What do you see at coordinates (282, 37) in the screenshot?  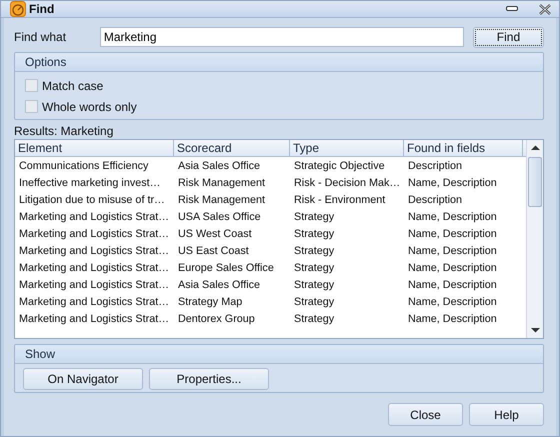 I see `find-input-field: Marketing` at bounding box center [282, 37].